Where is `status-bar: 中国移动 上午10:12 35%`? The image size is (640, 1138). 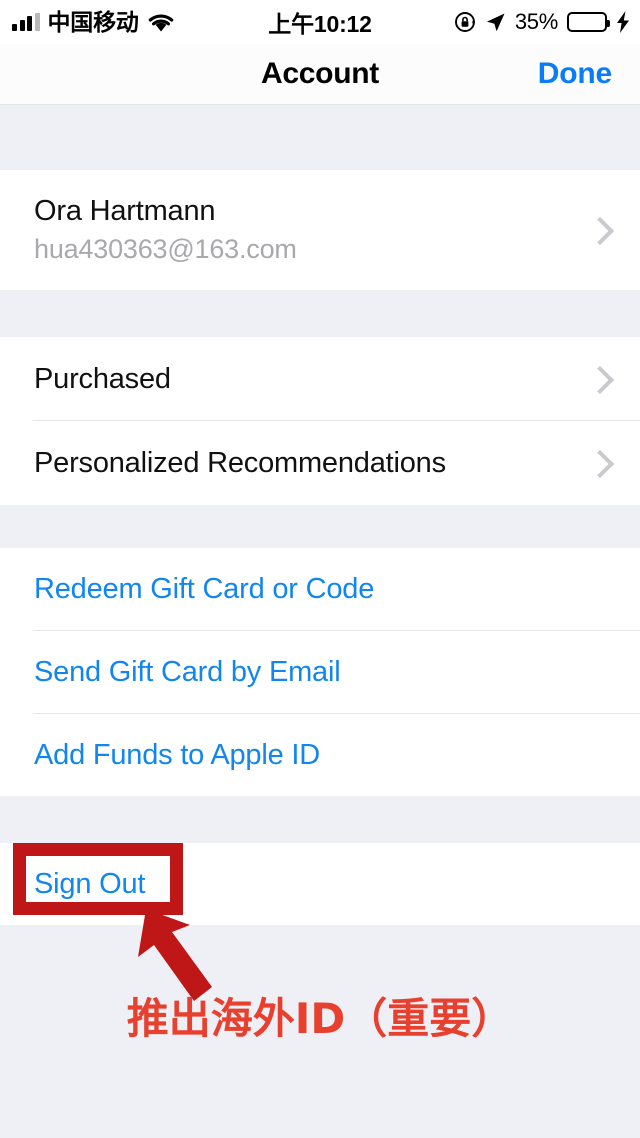
status-bar: 中国移动 上午10:12 35% is located at coordinates (320, 22).